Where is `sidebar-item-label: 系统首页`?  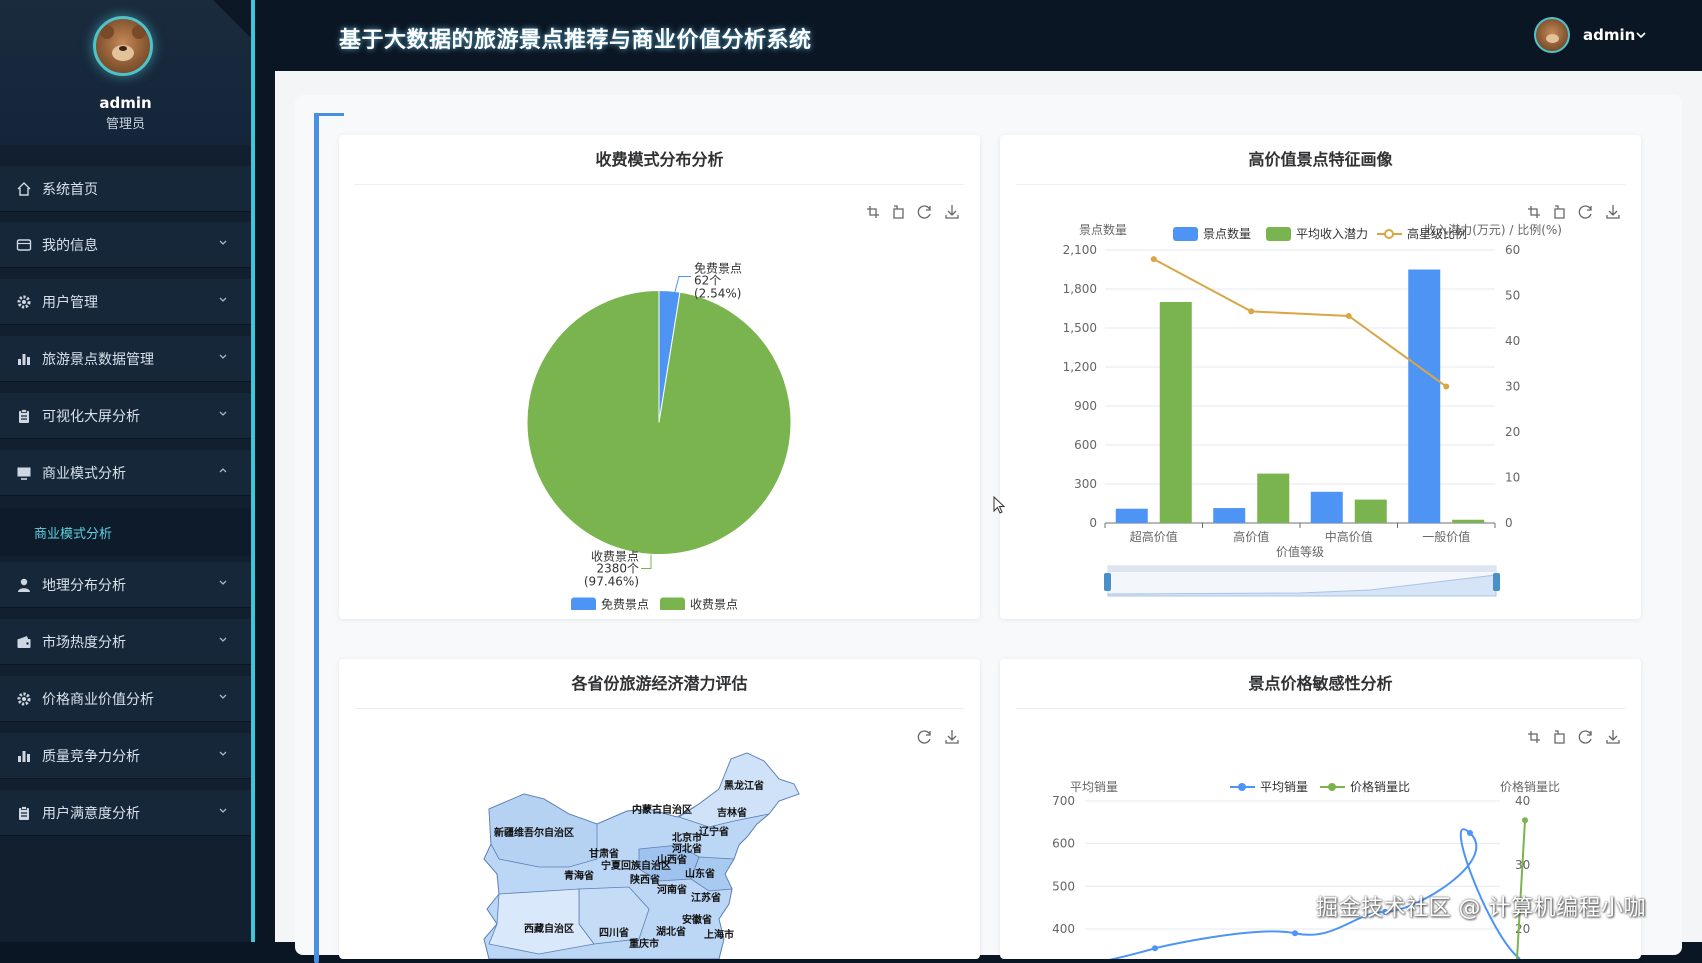 sidebar-item-label: 系统首页 is located at coordinates (70, 189).